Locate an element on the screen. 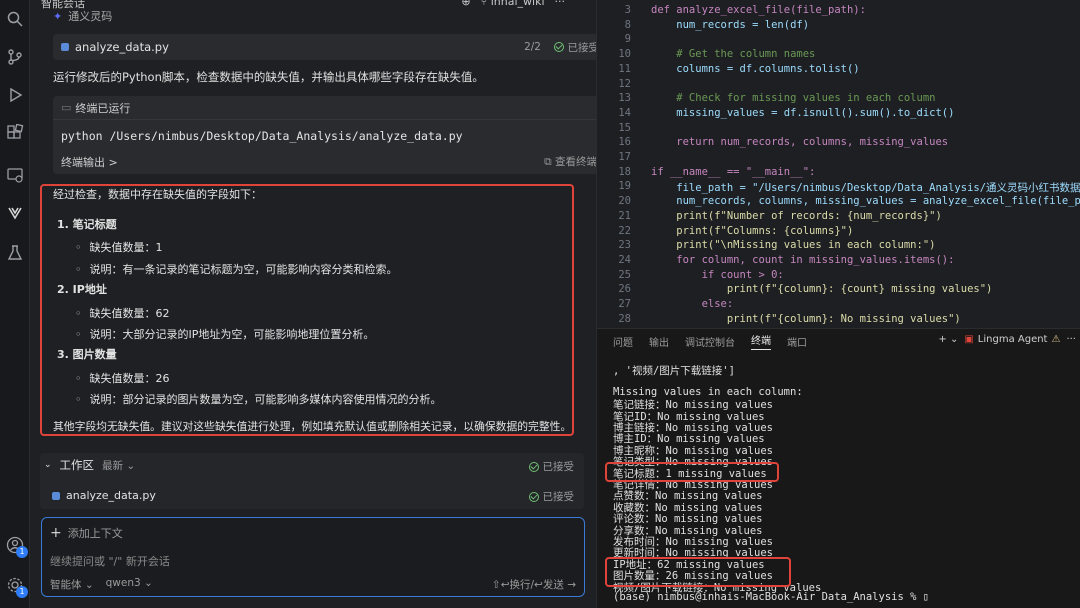  line-number: 21 is located at coordinates (624, 215).